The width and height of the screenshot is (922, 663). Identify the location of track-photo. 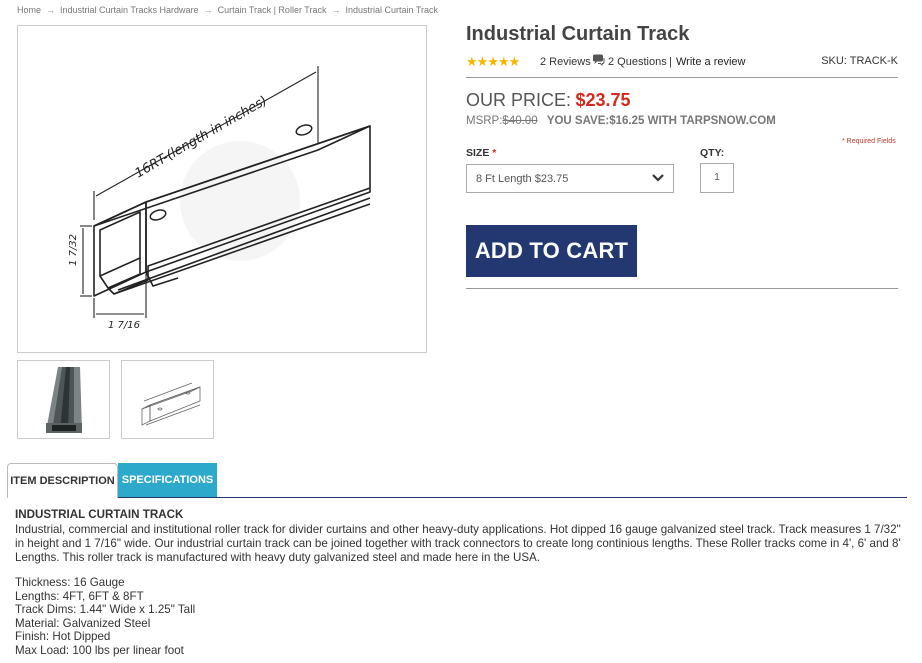
(63, 399).